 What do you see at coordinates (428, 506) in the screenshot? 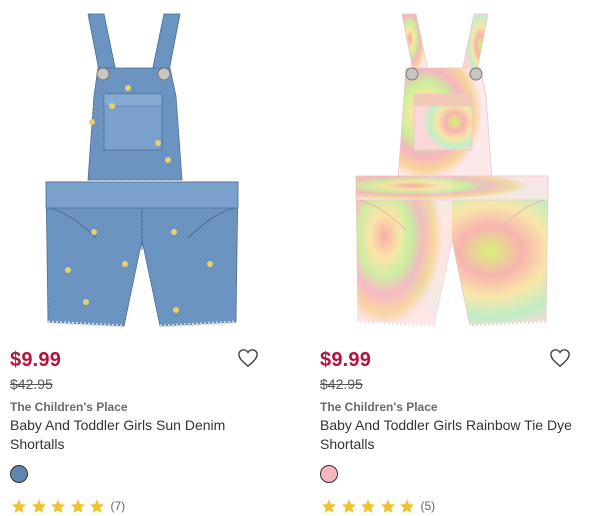
I see `review-count: (5)` at bounding box center [428, 506].